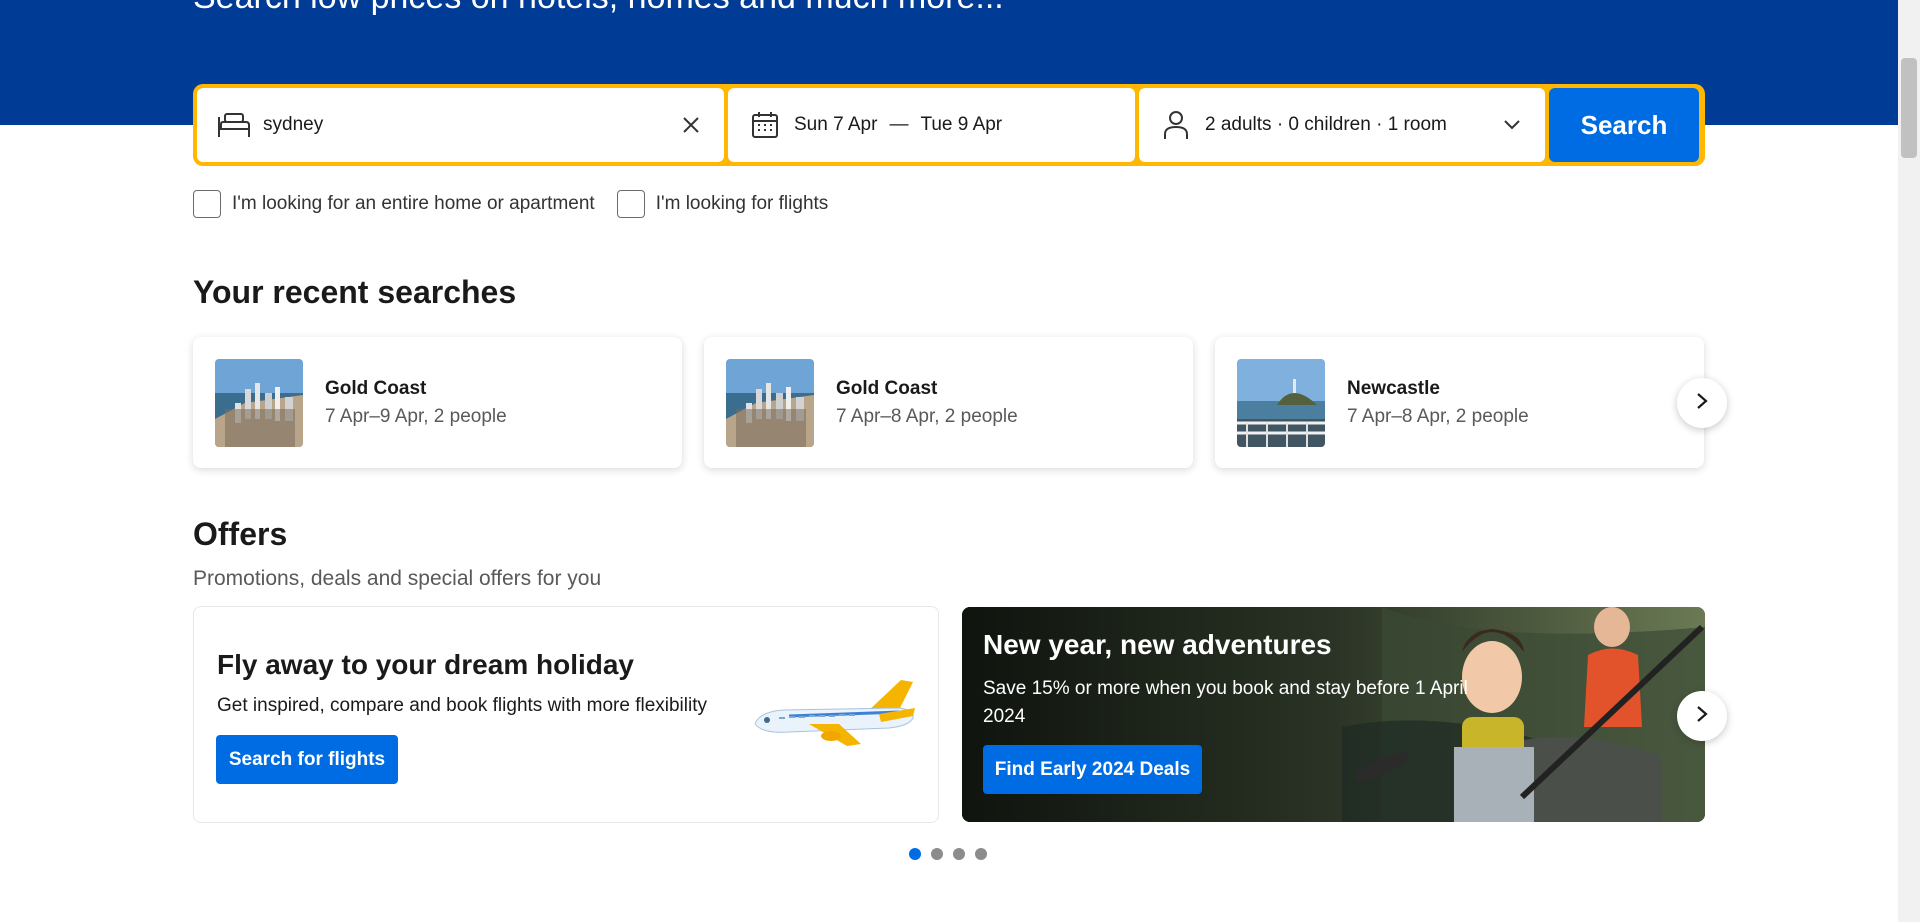 The height and width of the screenshot is (922, 1920). What do you see at coordinates (355, 292) in the screenshot?
I see `recent-searches-heading: Your recent searches` at bounding box center [355, 292].